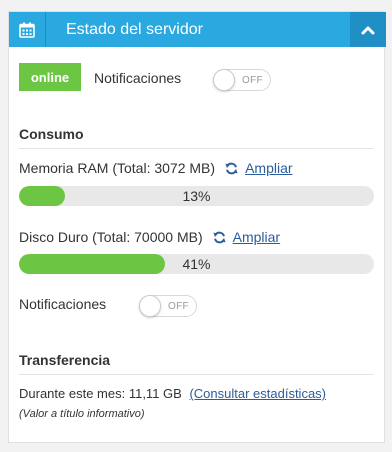  I want to click on panel-header: Estado del servidor, so click(197, 29).